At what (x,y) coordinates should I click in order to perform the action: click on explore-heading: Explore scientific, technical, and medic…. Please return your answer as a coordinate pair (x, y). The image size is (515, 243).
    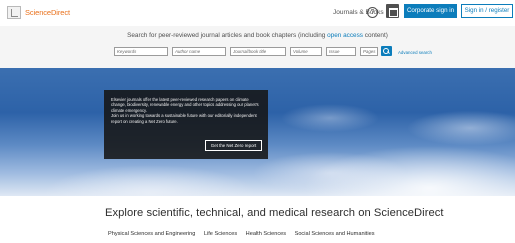
    Looking at the image, I should click on (274, 213).